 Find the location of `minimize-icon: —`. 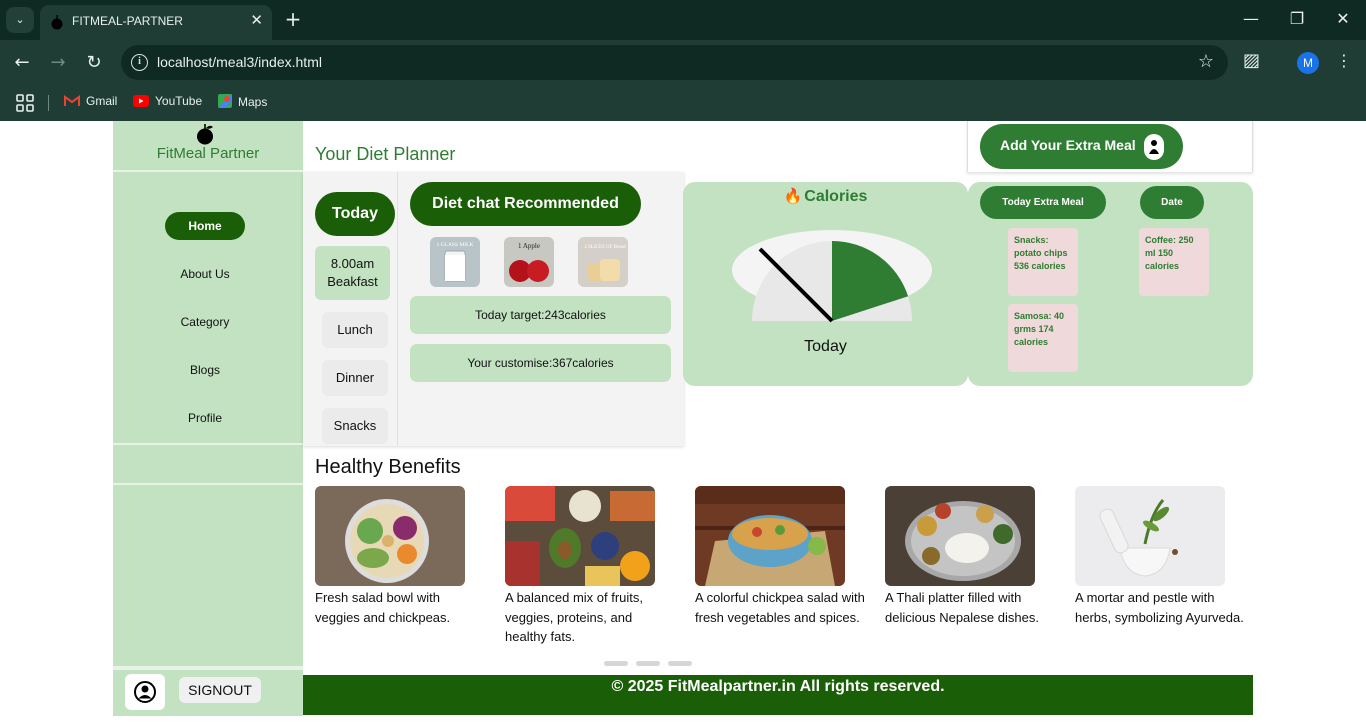

minimize-icon: — is located at coordinates (1251, 18).